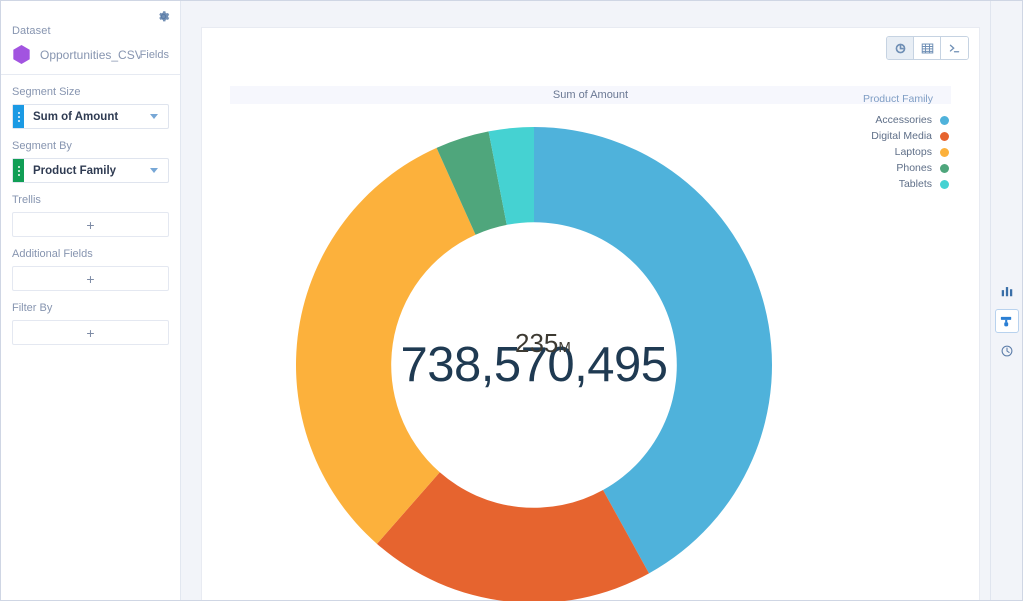 The image size is (1023, 601). Describe the element at coordinates (903, 120) in the screenshot. I see `legend-label: Accessories` at that location.